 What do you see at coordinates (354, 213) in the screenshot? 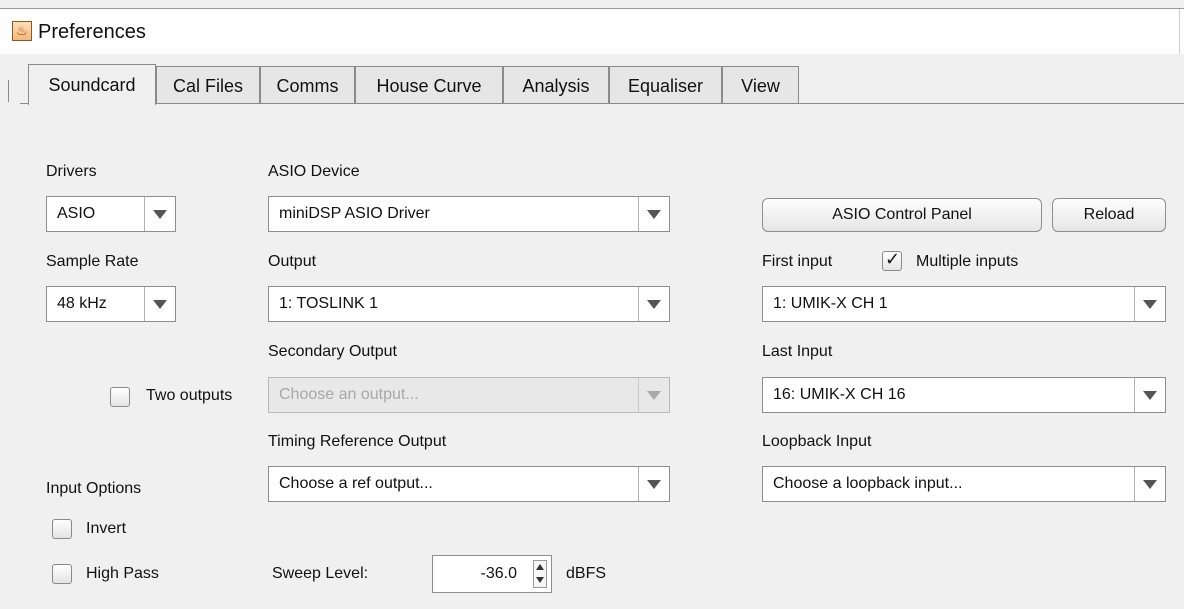
I see `asio-device-value: miniDSP ASIO Driver` at bounding box center [354, 213].